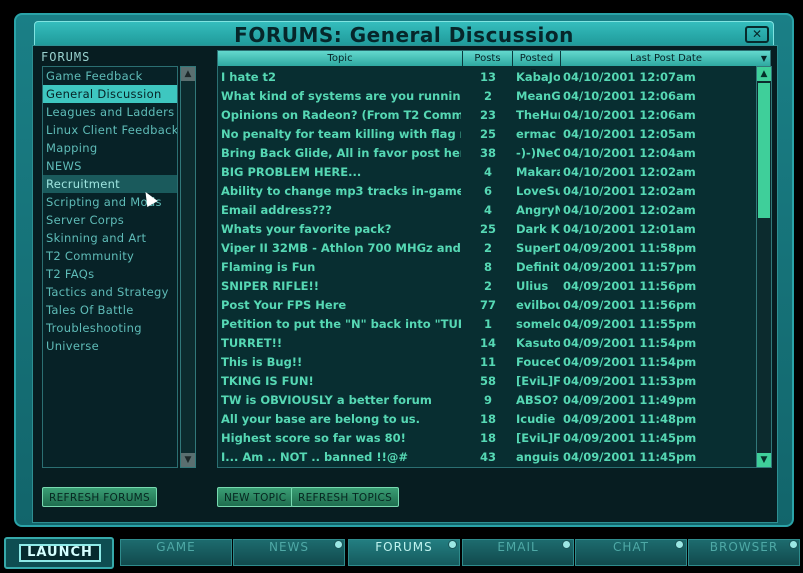  Describe the element at coordinates (488, 58) in the screenshot. I see `column-header-posts: Posts` at that location.